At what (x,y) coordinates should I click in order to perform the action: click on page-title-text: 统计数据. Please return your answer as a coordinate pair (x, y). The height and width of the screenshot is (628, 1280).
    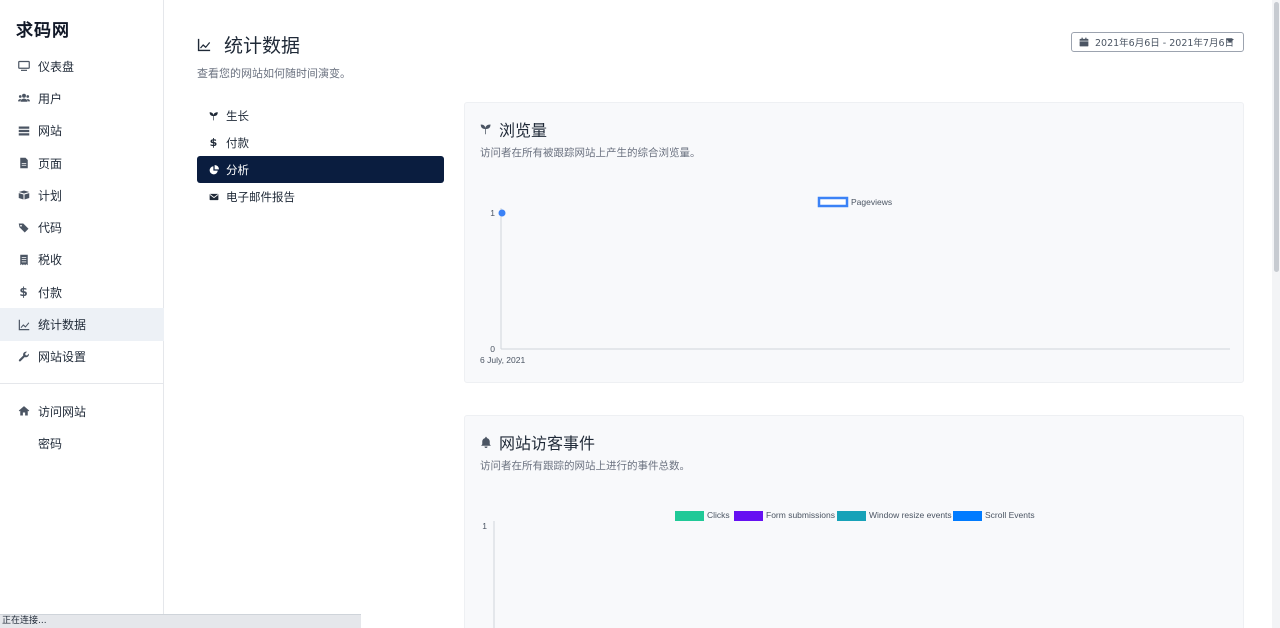
    Looking at the image, I should click on (262, 46).